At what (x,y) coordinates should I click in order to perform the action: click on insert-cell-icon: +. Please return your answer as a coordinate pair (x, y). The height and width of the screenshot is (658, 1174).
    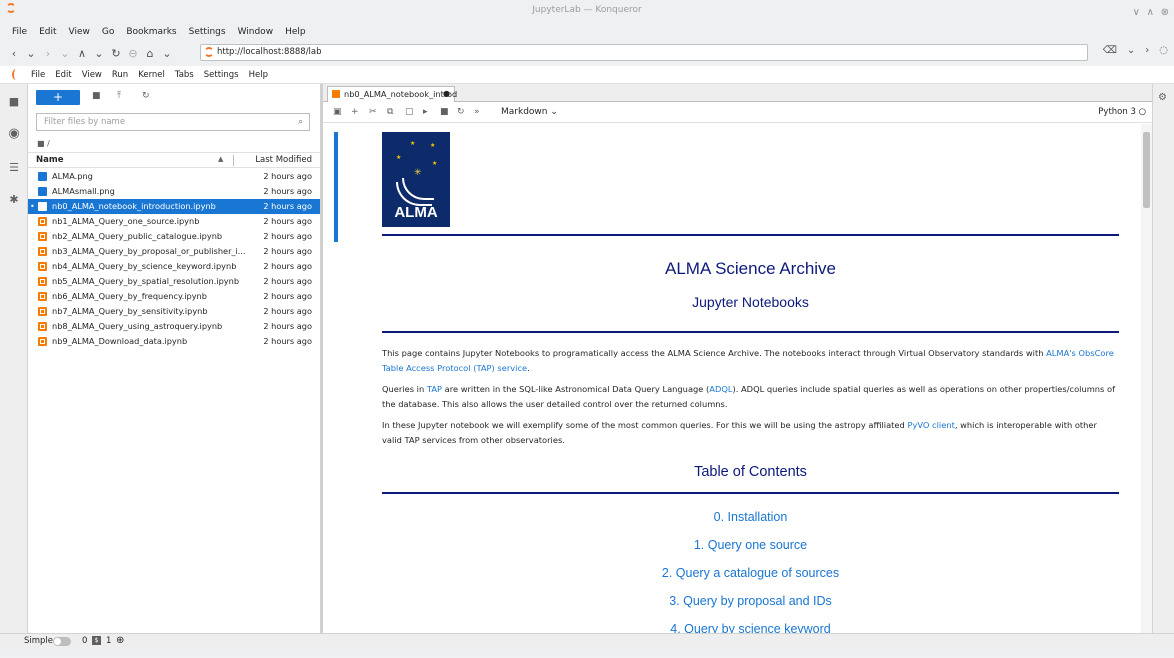
    Looking at the image, I should click on (355, 112).